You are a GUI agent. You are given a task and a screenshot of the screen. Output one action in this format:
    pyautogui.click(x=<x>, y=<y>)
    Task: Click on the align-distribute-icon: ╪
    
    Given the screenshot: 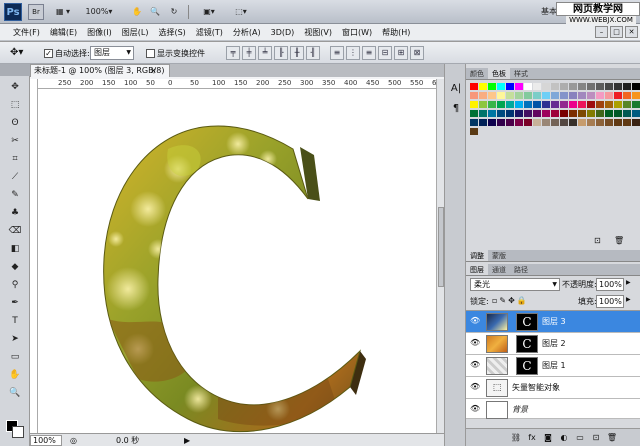 What is the action you would take?
    pyautogui.click(x=249, y=53)
    